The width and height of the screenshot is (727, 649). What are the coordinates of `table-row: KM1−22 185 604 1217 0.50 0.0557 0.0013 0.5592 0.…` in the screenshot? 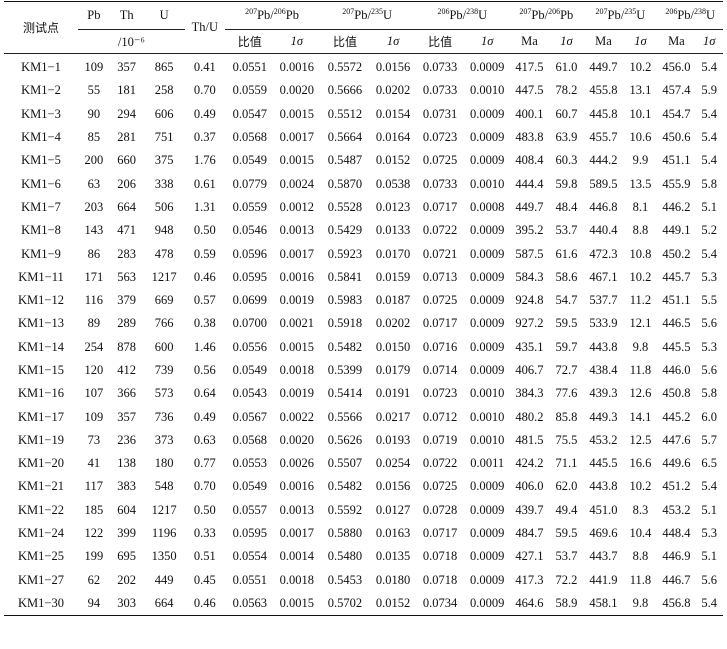 It's located at (363, 510).